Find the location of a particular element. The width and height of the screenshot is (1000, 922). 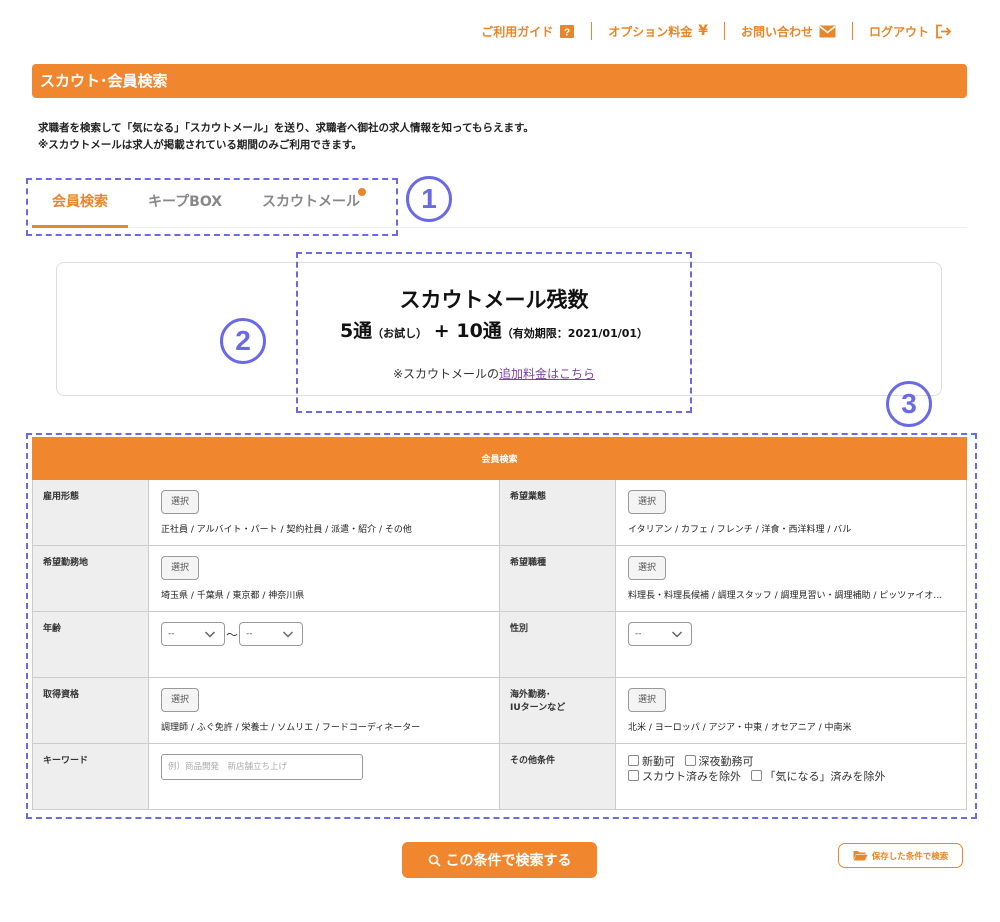

folder-icon is located at coordinates (860, 855).